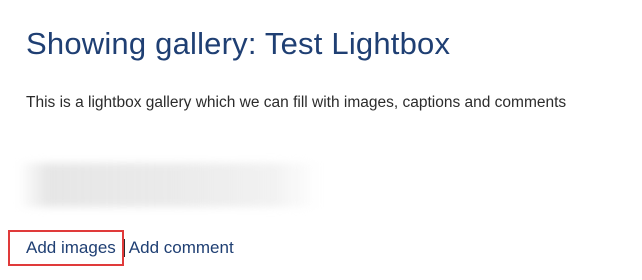  What do you see at coordinates (71, 248) in the screenshot?
I see `add-images-link: Add images` at bounding box center [71, 248].